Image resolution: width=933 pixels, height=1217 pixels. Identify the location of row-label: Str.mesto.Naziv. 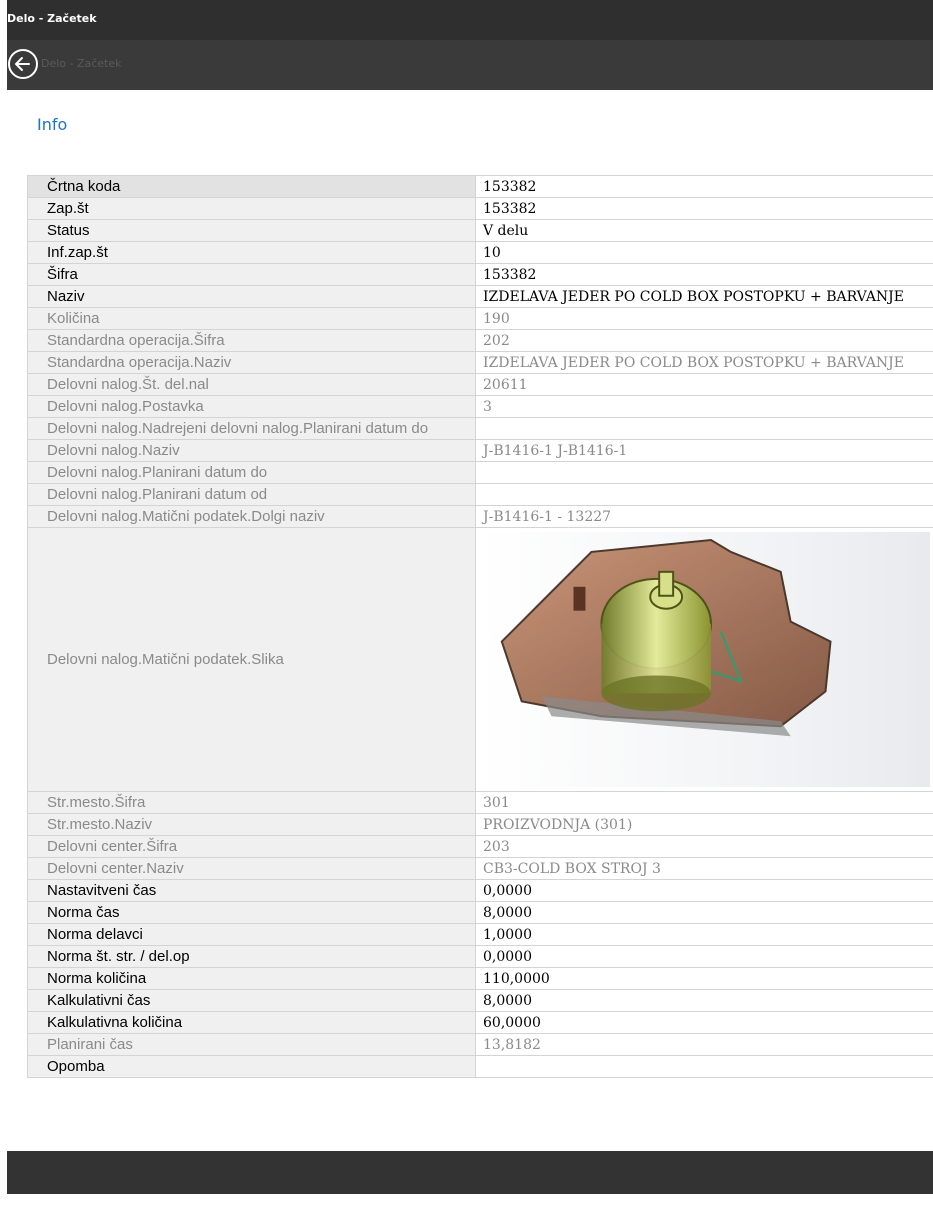
(252, 824).